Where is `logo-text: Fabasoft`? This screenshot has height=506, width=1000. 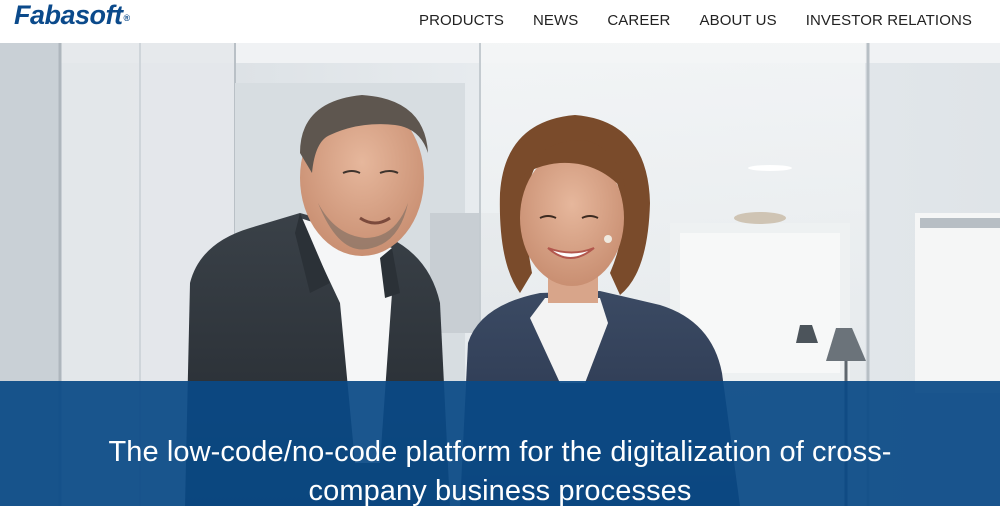
logo-text: Fabasoft is located at coordinates (68, 15).